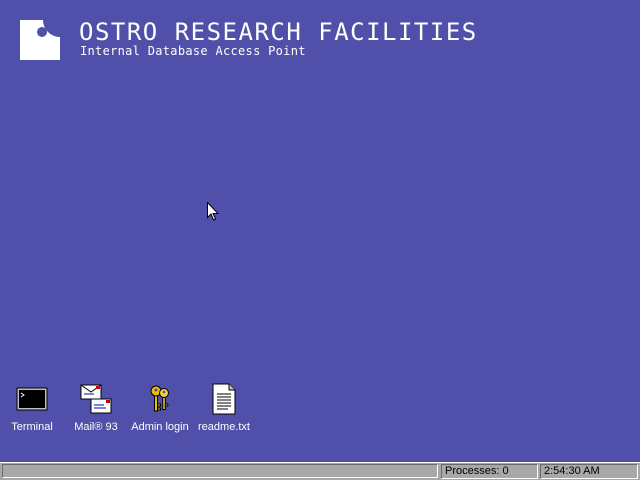  I want to click on clock: 2:54:30 AM, so click(589, 471).